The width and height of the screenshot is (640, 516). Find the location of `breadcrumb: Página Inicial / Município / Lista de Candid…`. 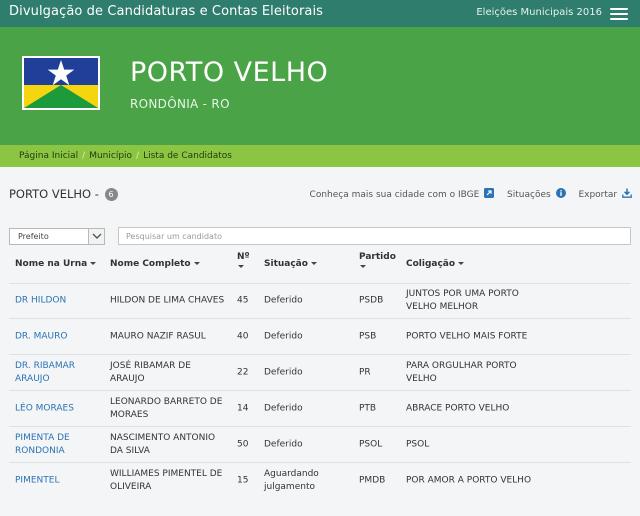

breadcrumb: Página Inicial / Município / Lista de Candid… is located at coordinates (320, 156).